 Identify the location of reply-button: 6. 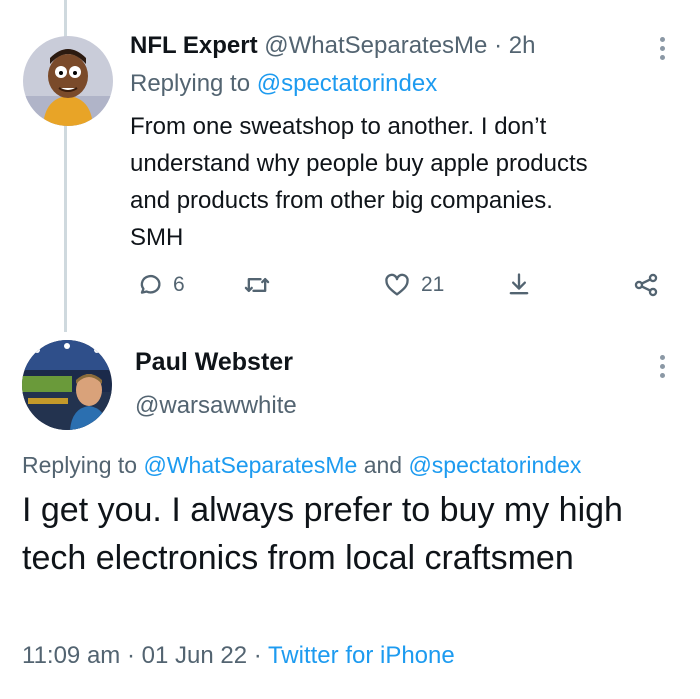
(160, 285).